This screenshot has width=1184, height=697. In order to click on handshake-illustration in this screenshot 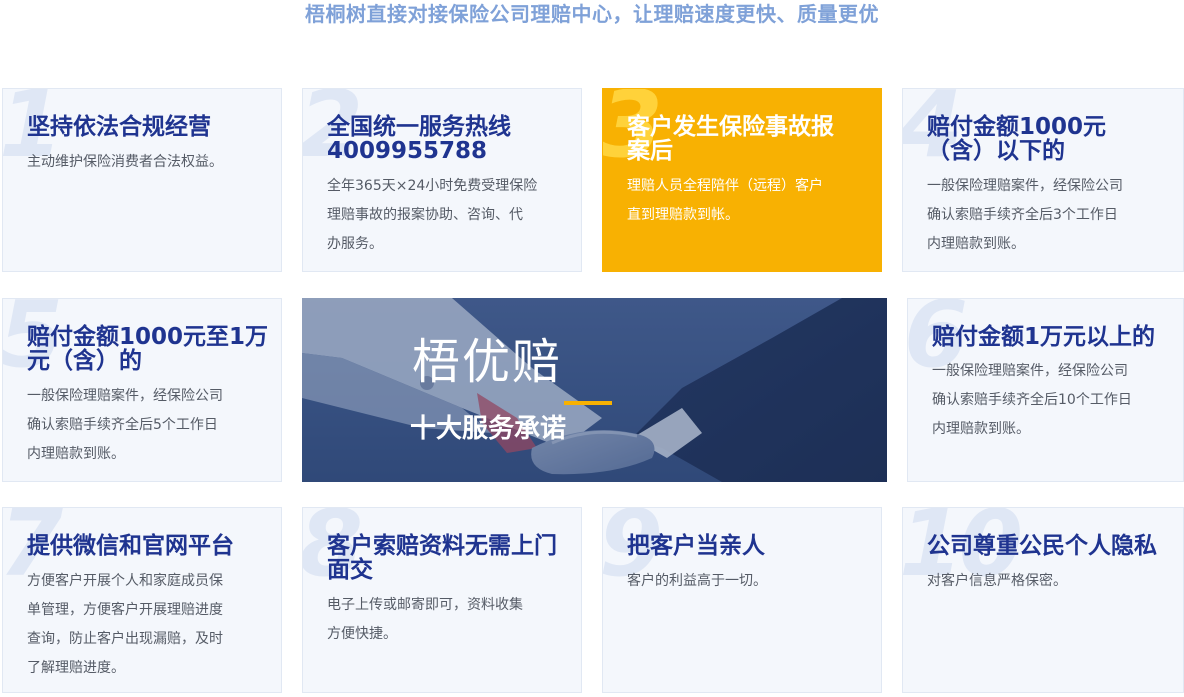, I will do `click(594, 390)`.